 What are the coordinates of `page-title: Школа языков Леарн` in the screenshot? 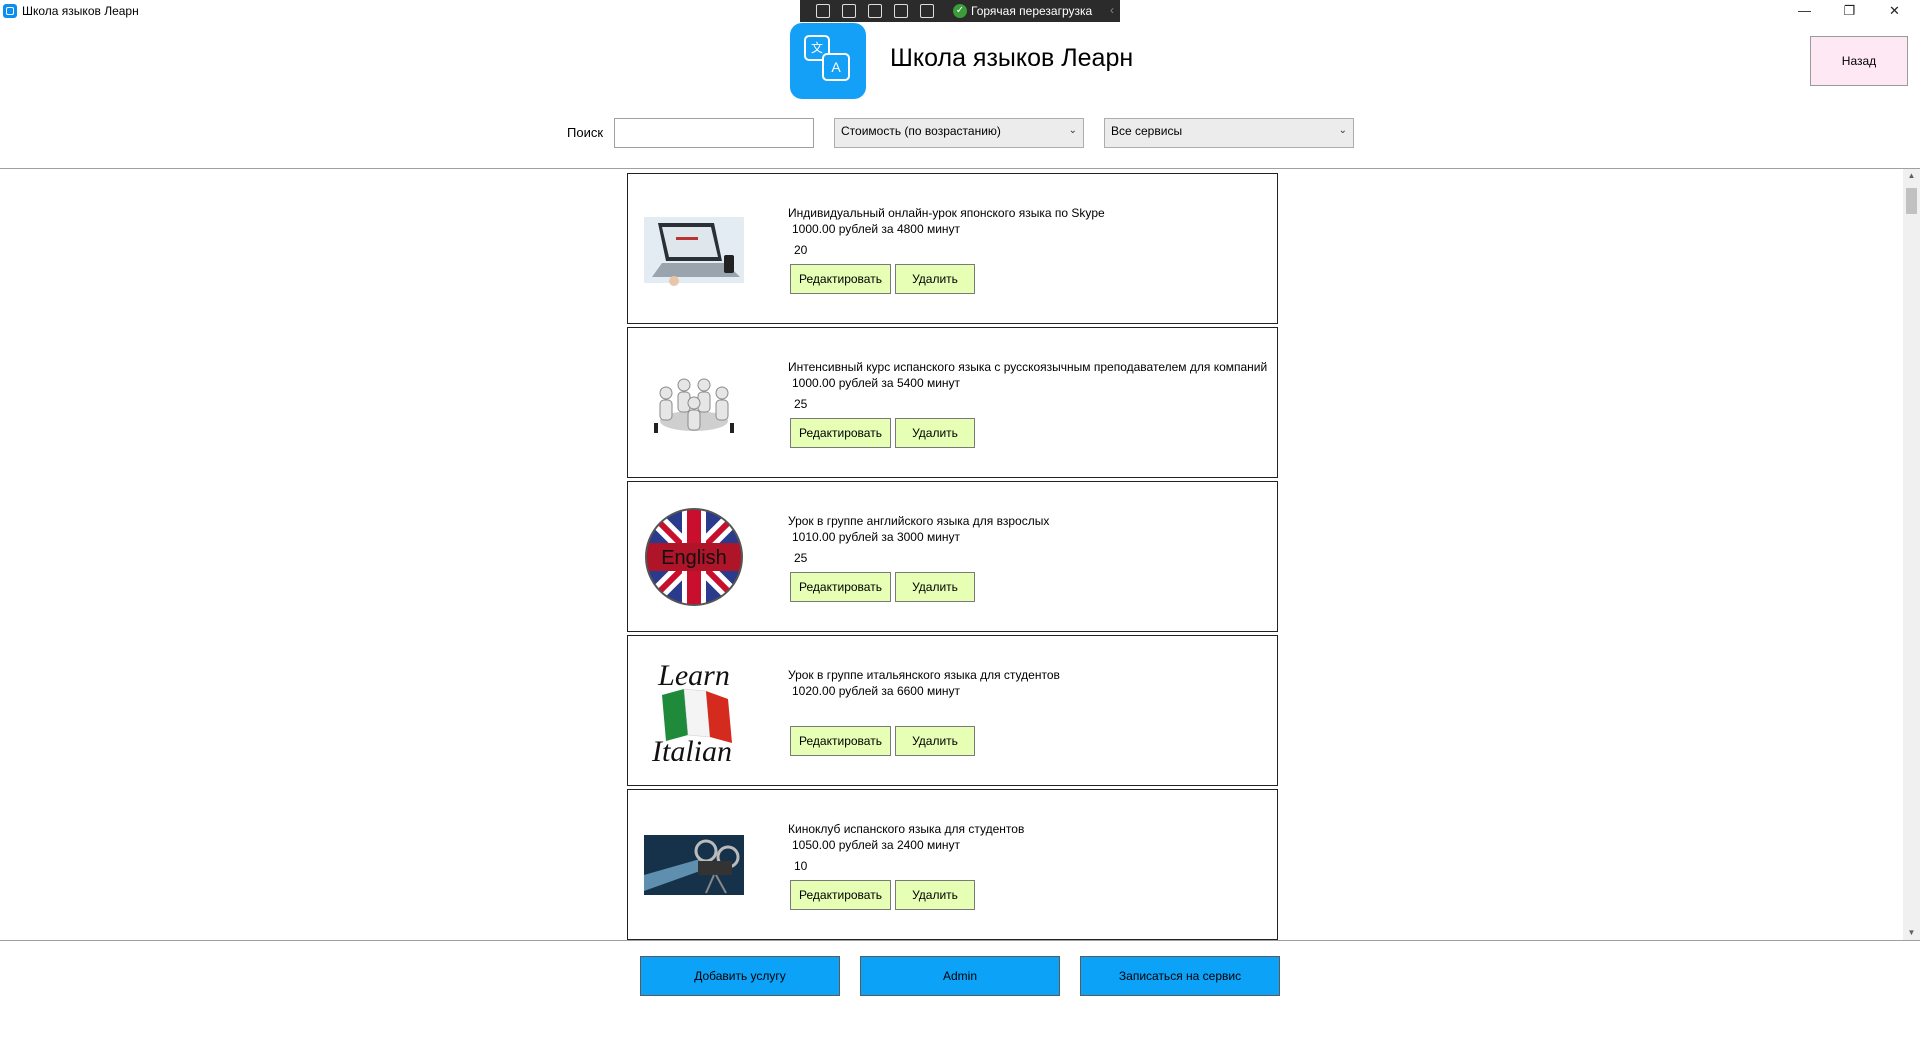 It's located at (1012, 58).